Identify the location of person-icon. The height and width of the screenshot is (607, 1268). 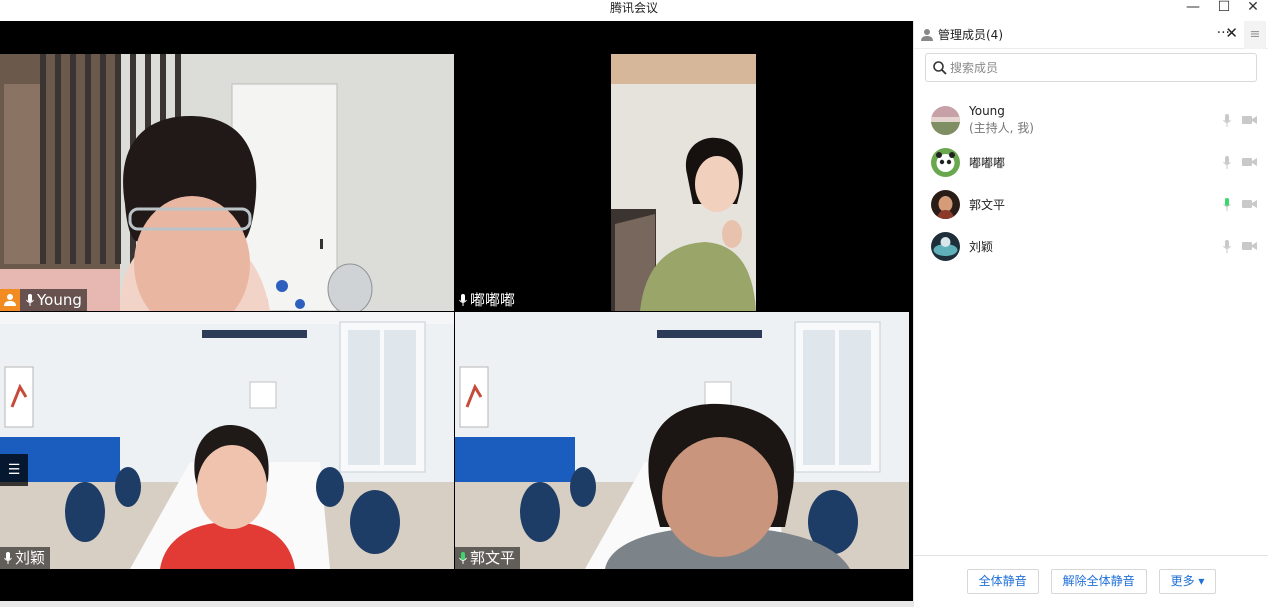
(927, 34).